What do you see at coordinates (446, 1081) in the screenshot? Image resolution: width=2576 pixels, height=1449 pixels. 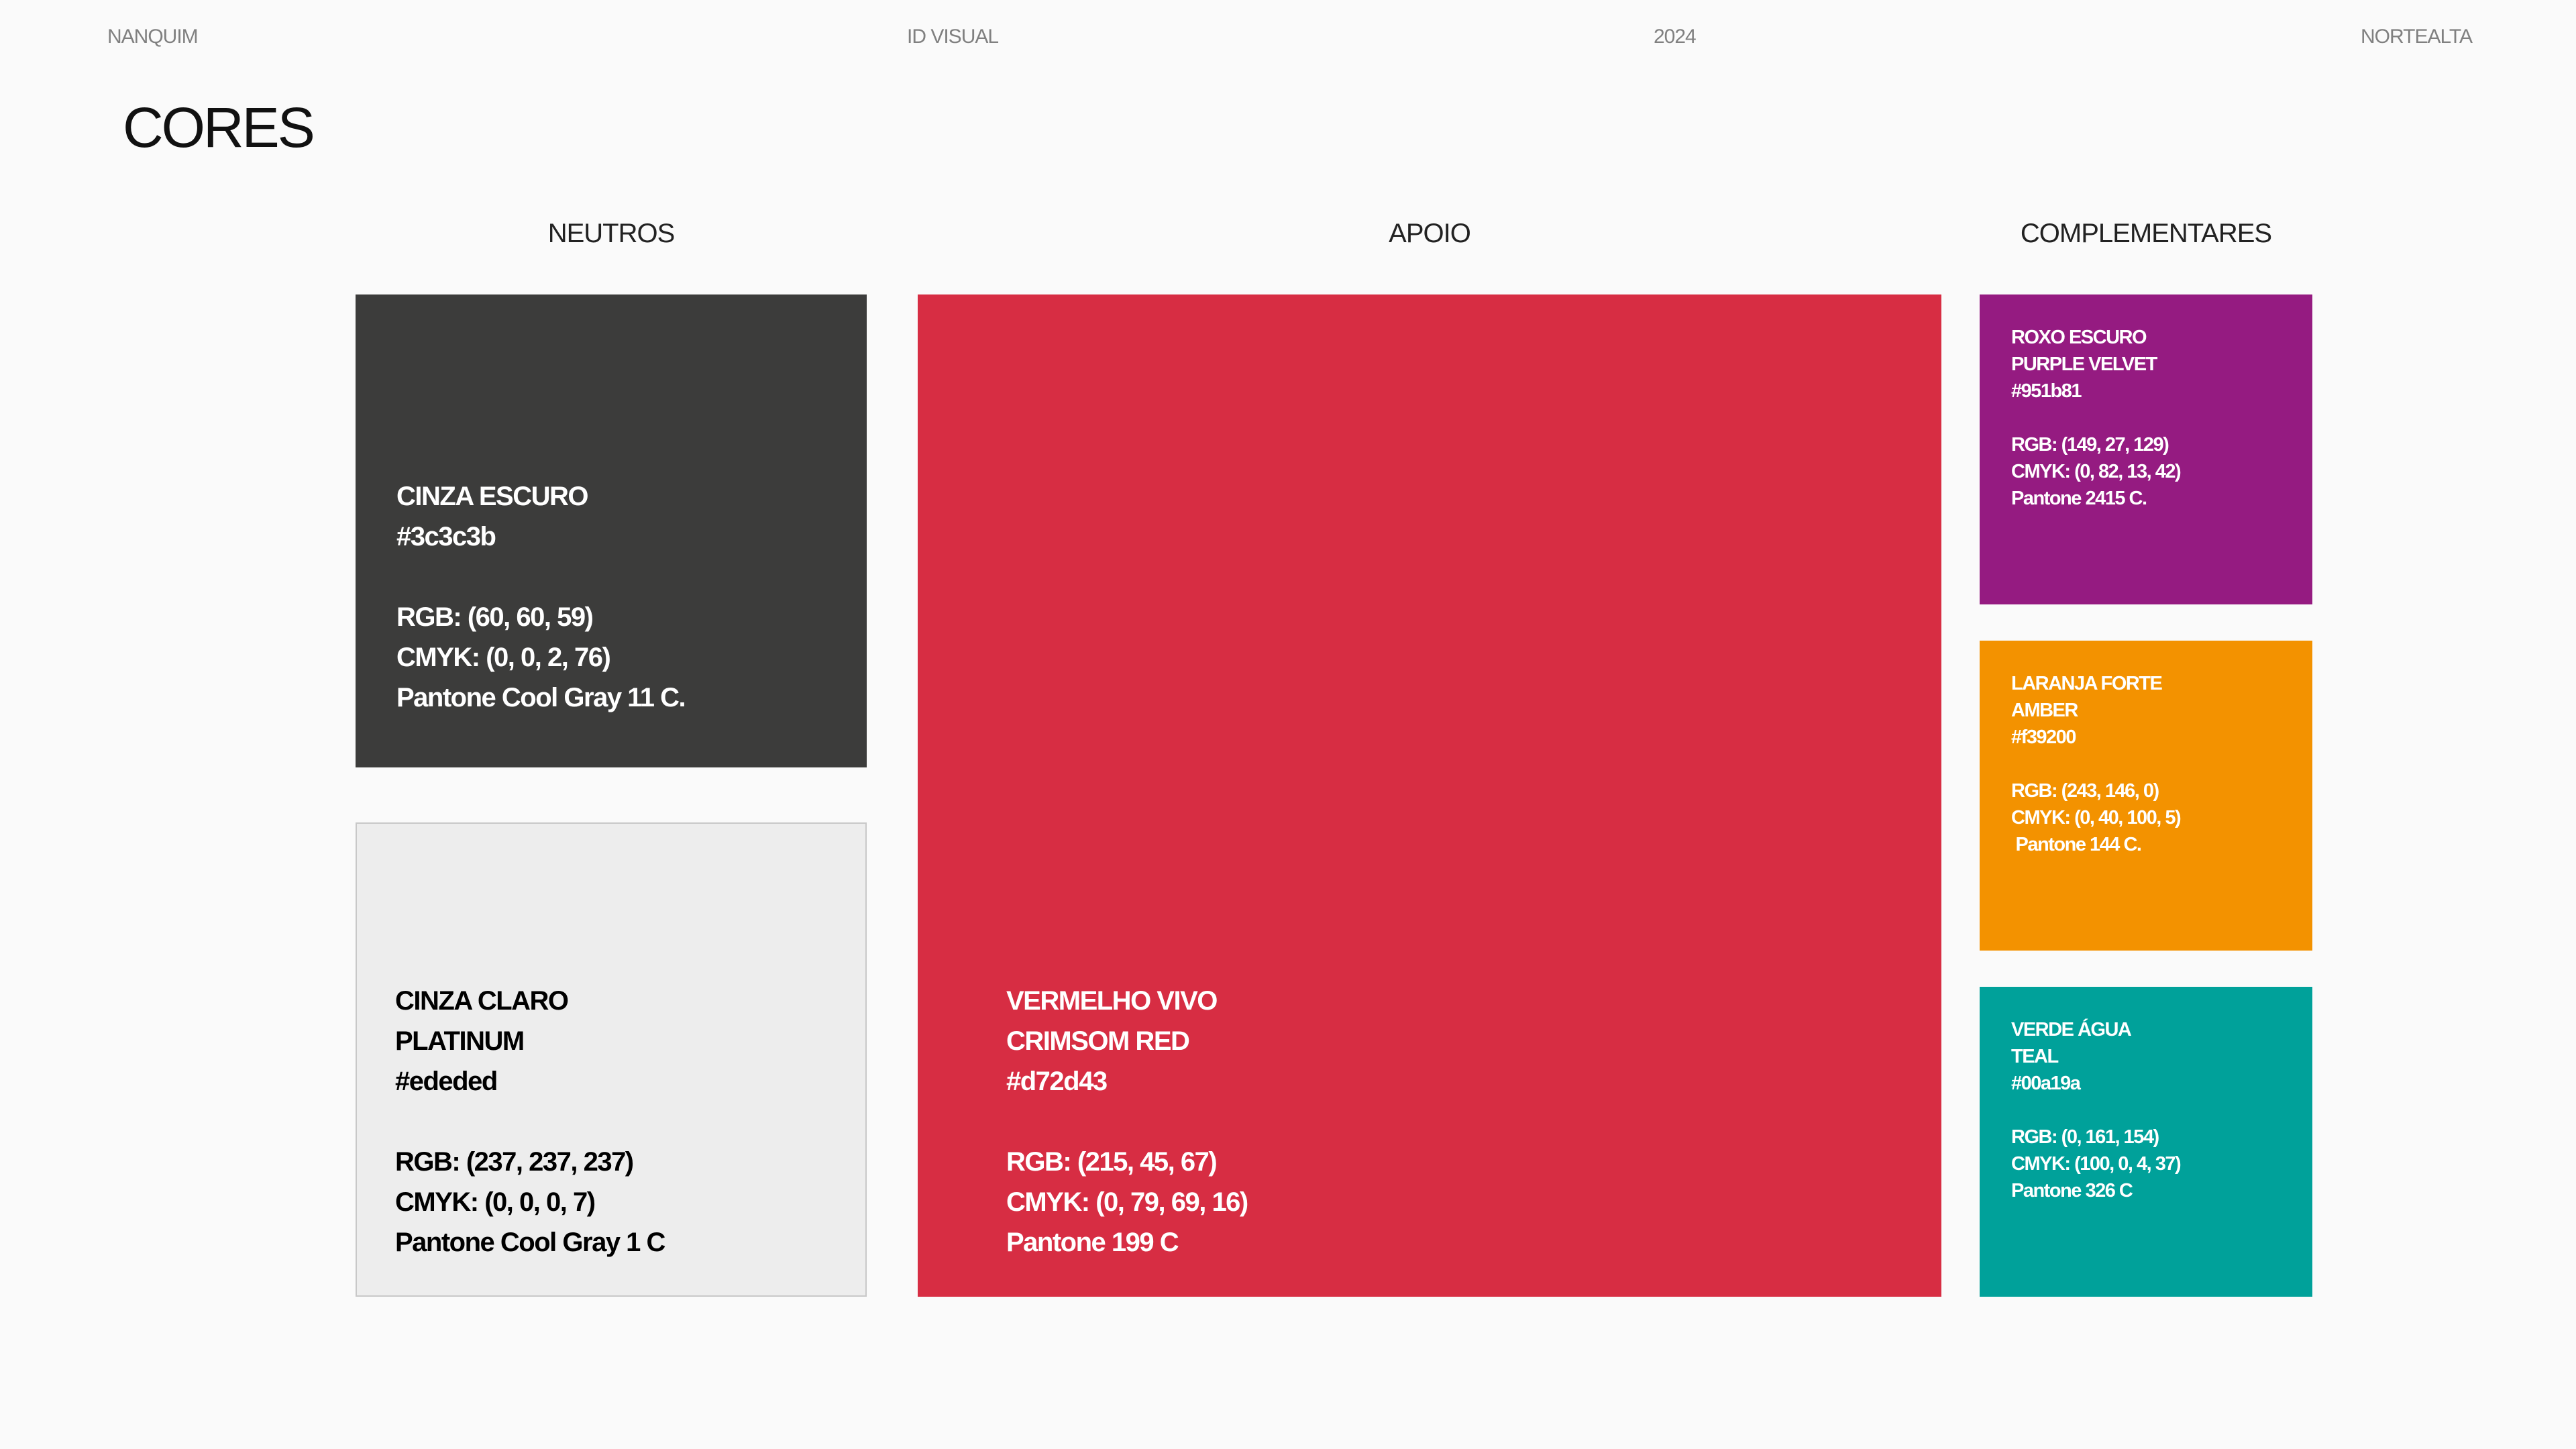 I see `color-hex: #ededed` at bounding box center [446, 1081].